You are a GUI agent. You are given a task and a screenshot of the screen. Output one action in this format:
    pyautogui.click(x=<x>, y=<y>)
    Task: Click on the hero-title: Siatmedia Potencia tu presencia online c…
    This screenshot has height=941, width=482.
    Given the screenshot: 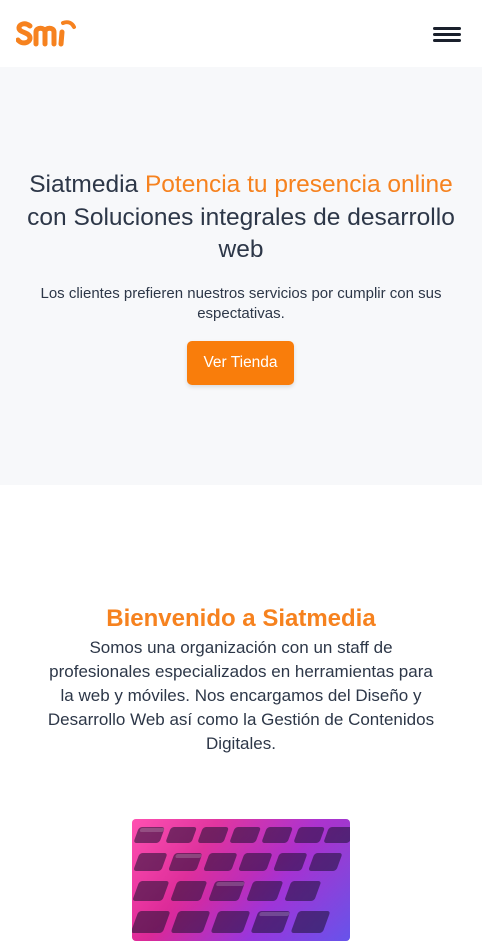 What is the action you would take?
    pyautogui.click(x=241, y=218)
    